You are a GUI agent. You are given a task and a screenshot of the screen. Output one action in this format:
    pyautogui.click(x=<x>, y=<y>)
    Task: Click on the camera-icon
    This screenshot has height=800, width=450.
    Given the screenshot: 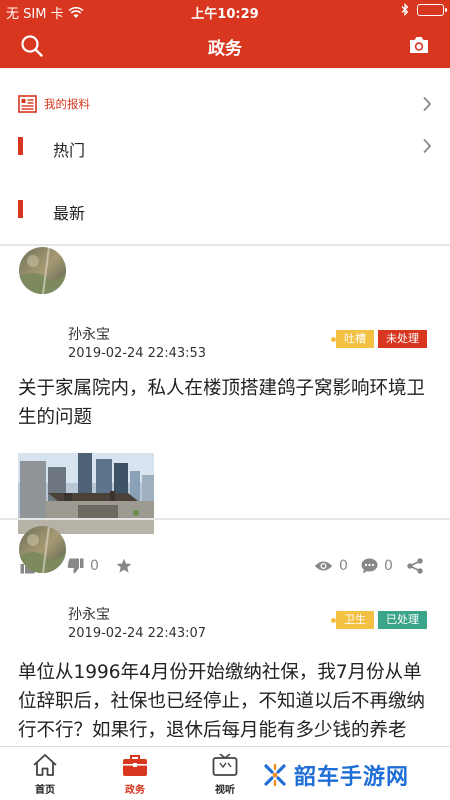 What is the action you would take?
    pyautogui.click(x=419, y=45)
    